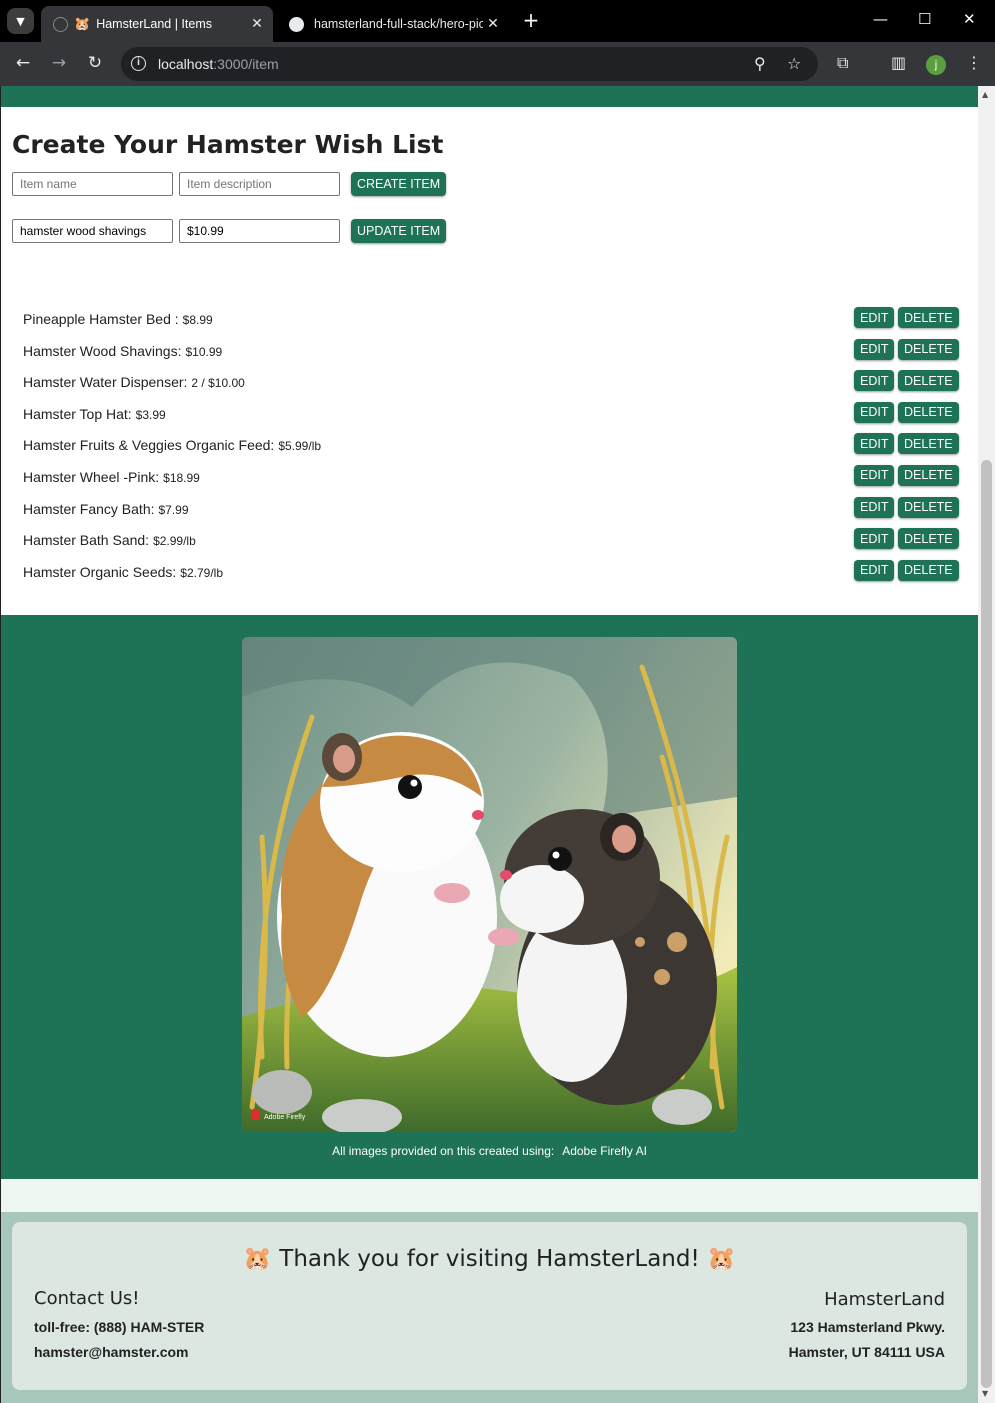 The width and height of the screenshot is (995, 1403). Describe the element at coordinates (936, 65) in the screenshot. I see `profile-avatar: j` at that location.